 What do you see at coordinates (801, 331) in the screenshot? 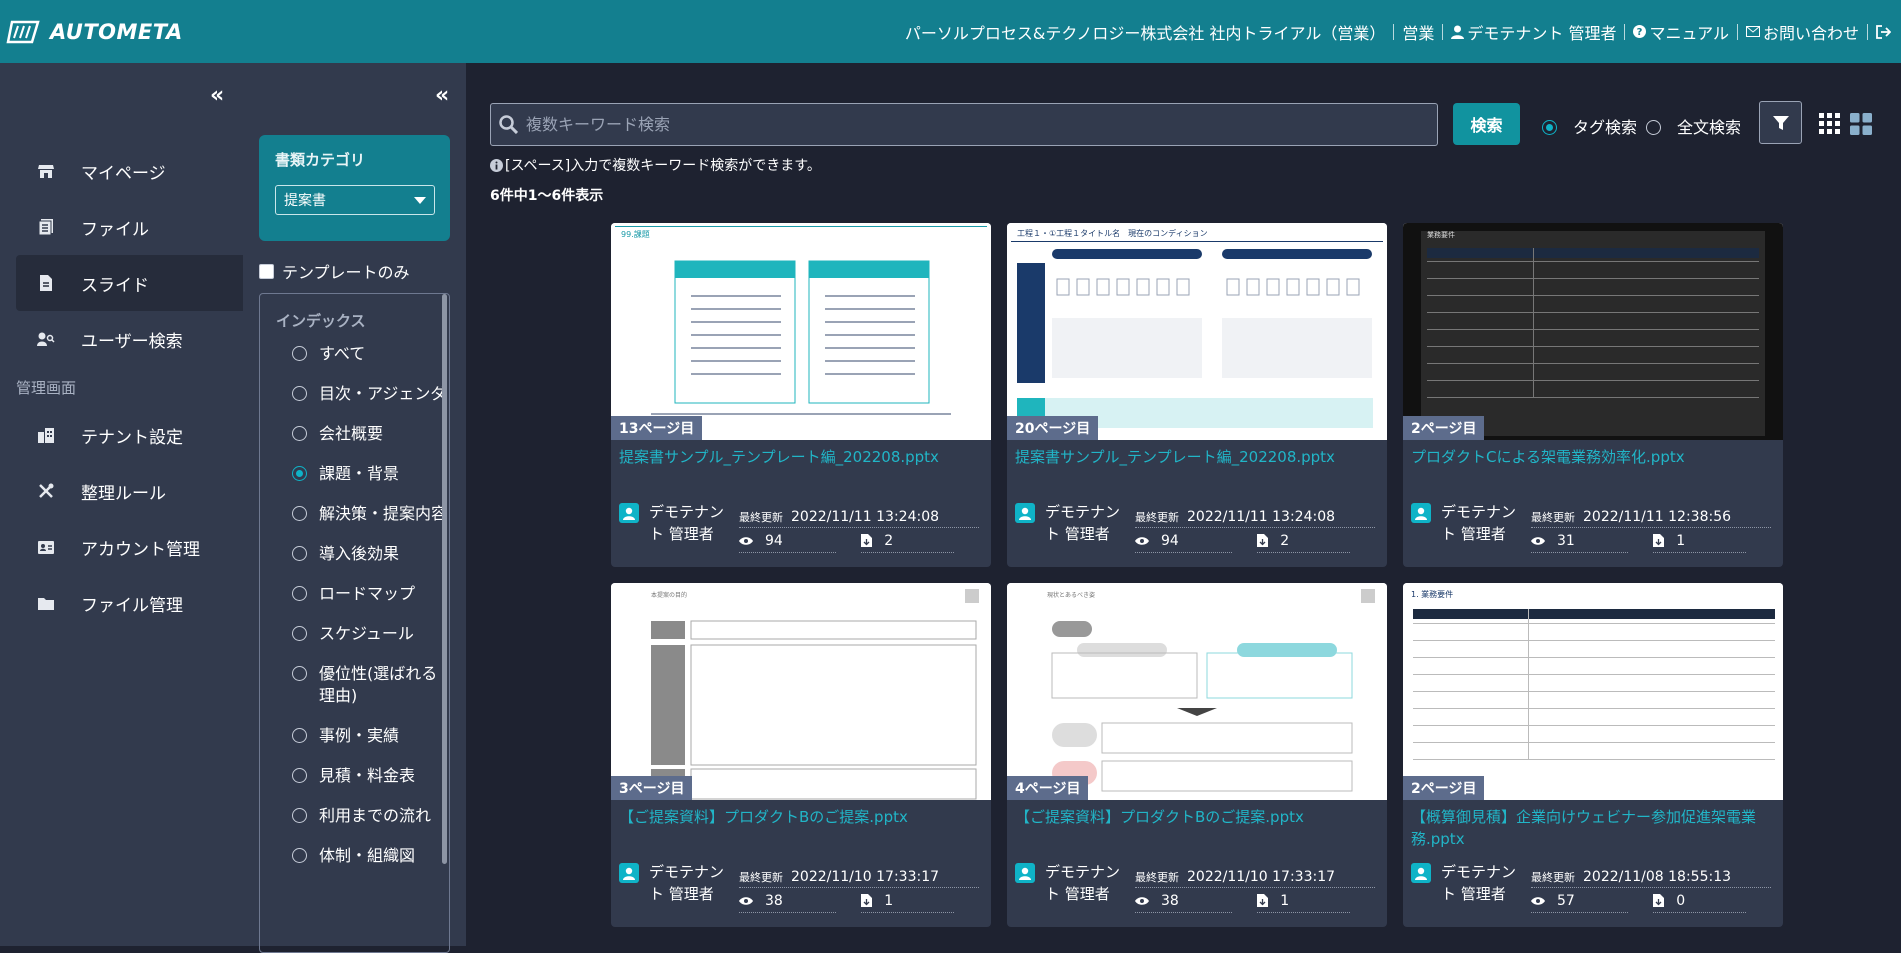
I see `slide-thumbnail: 99.課題 13ページ目` at bounding box center [801, 331].